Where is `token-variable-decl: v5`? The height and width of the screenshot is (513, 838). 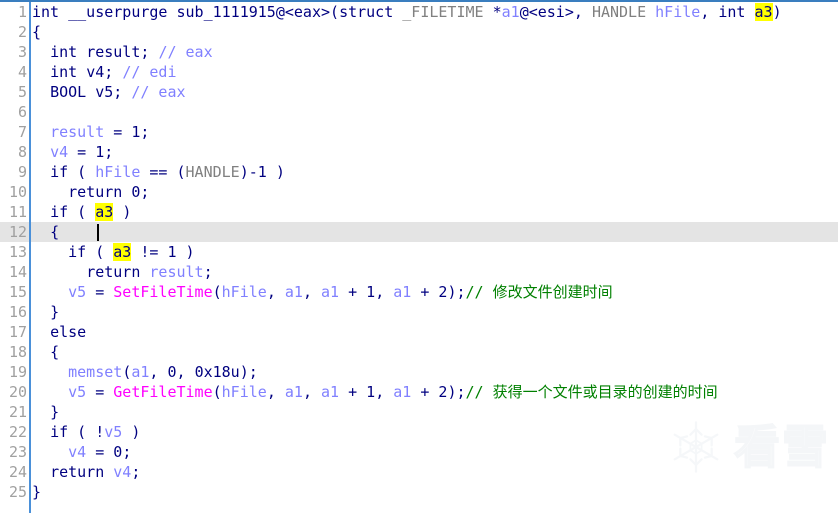 token-variable-decl: v5 is located at coordinates (104, 92).